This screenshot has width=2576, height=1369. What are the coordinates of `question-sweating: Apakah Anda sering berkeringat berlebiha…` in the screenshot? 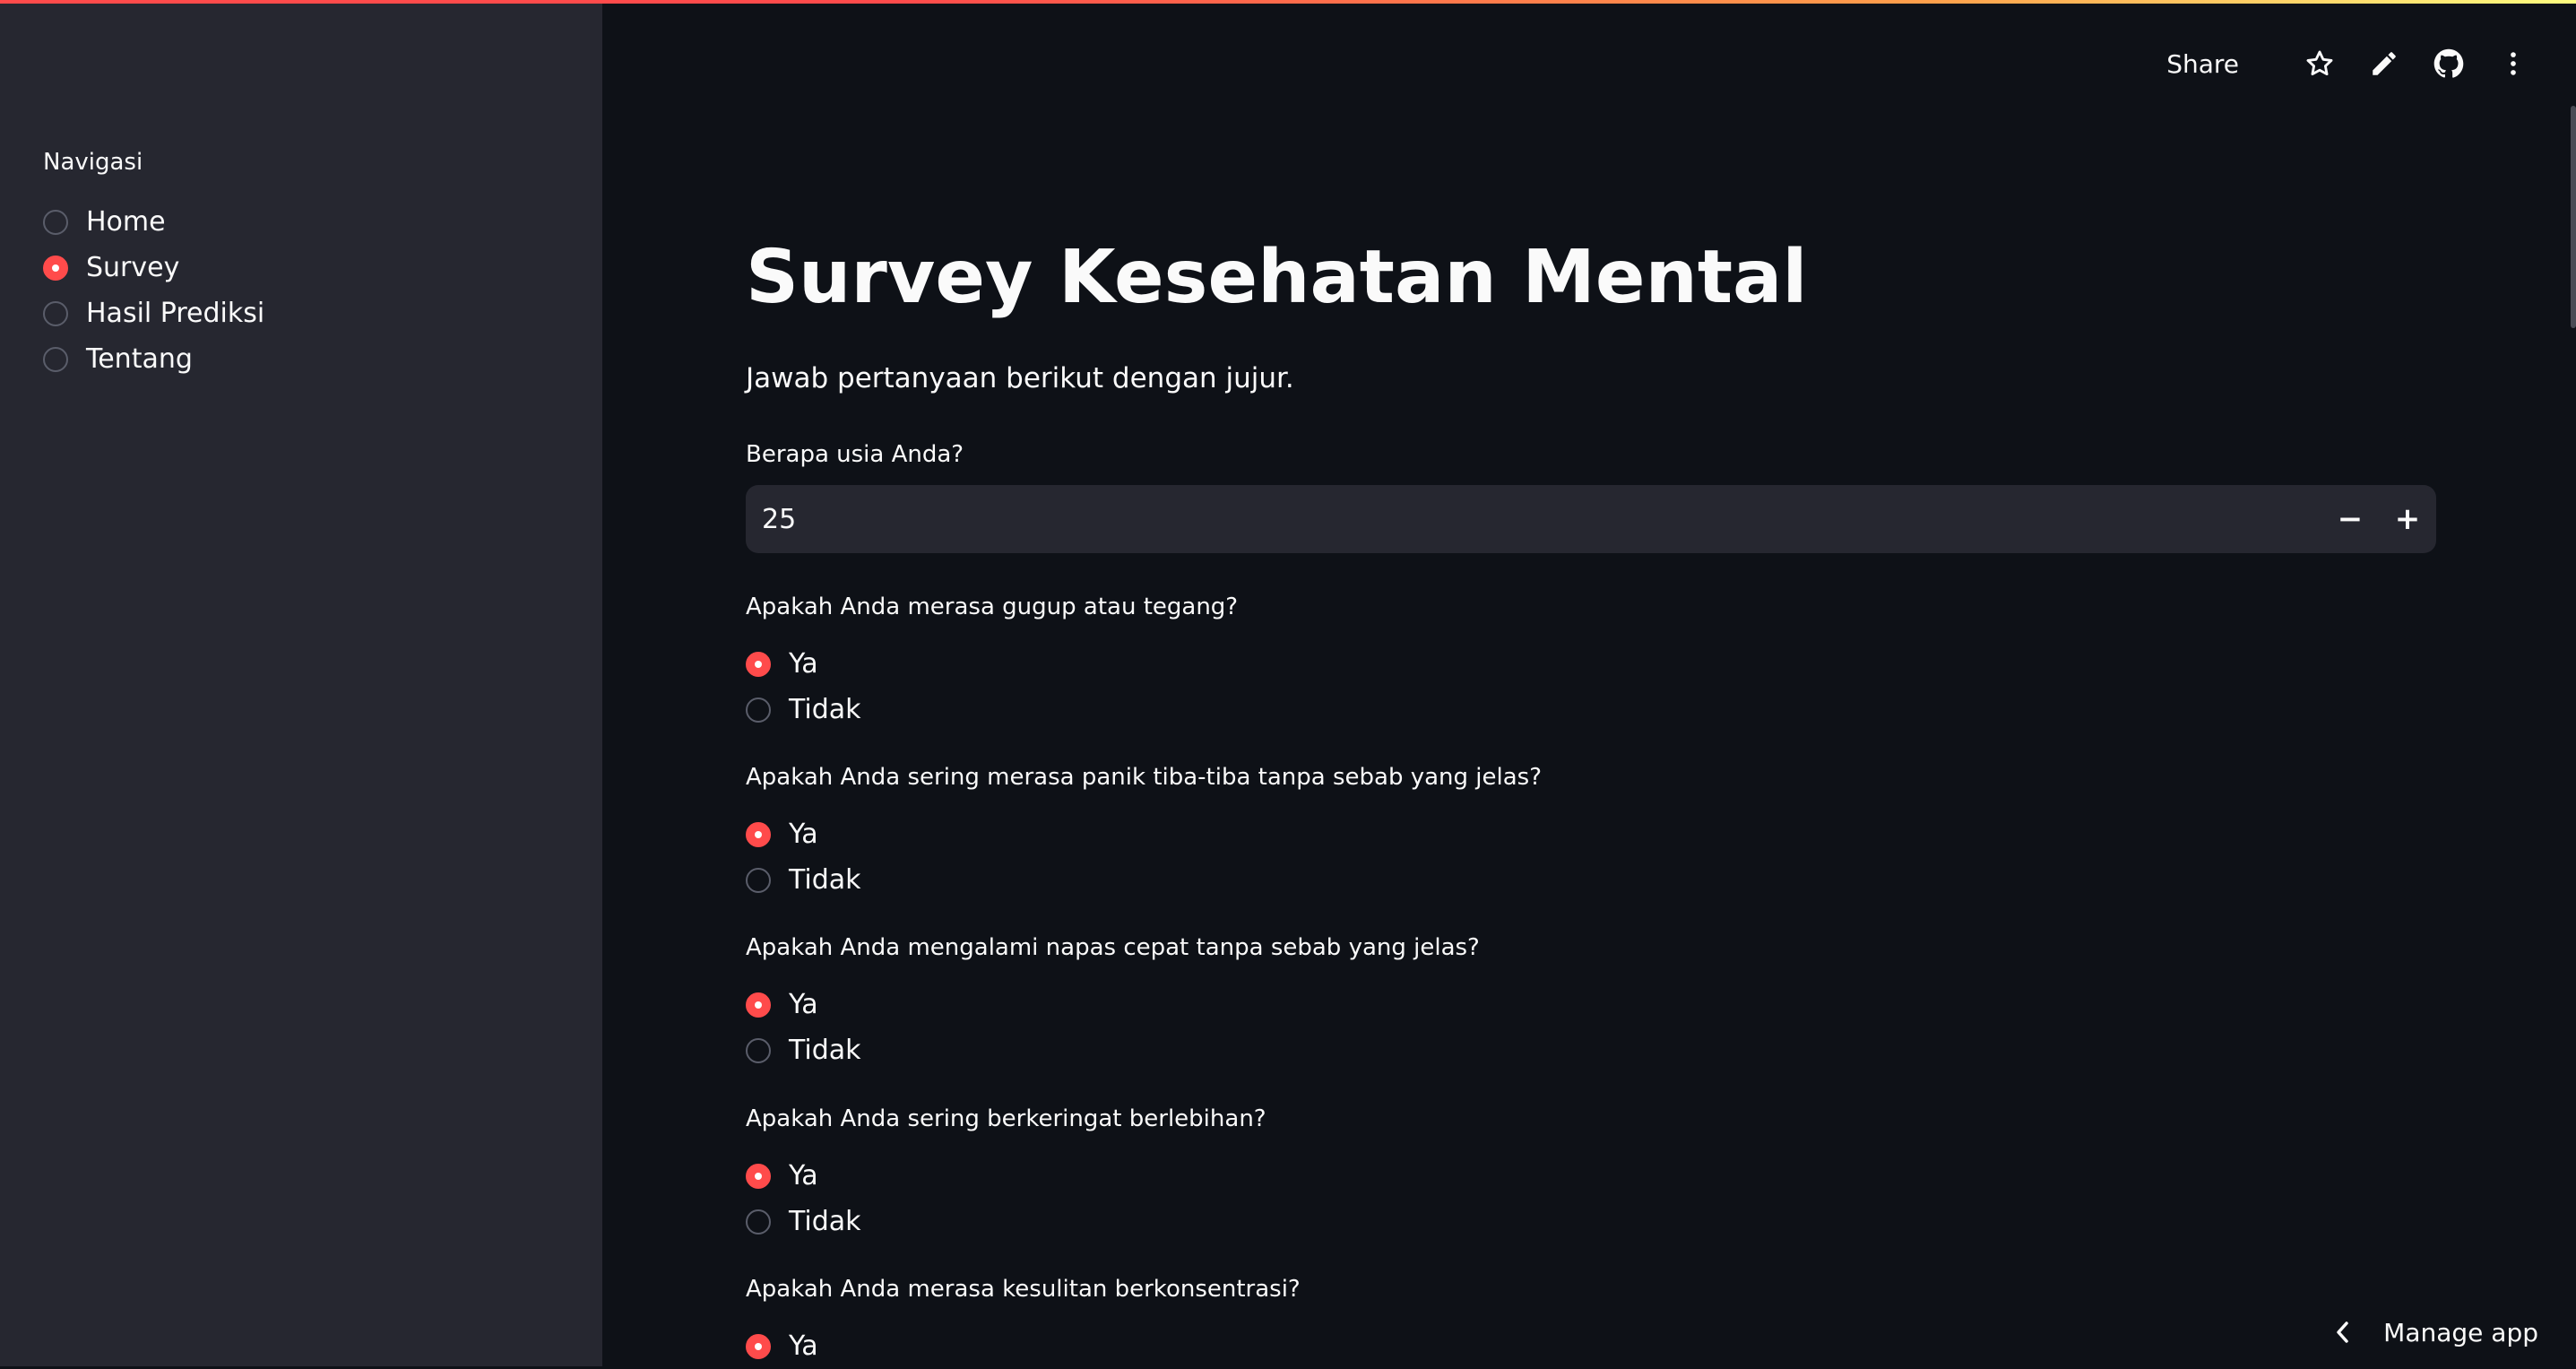 It's located at (1591, 1173).